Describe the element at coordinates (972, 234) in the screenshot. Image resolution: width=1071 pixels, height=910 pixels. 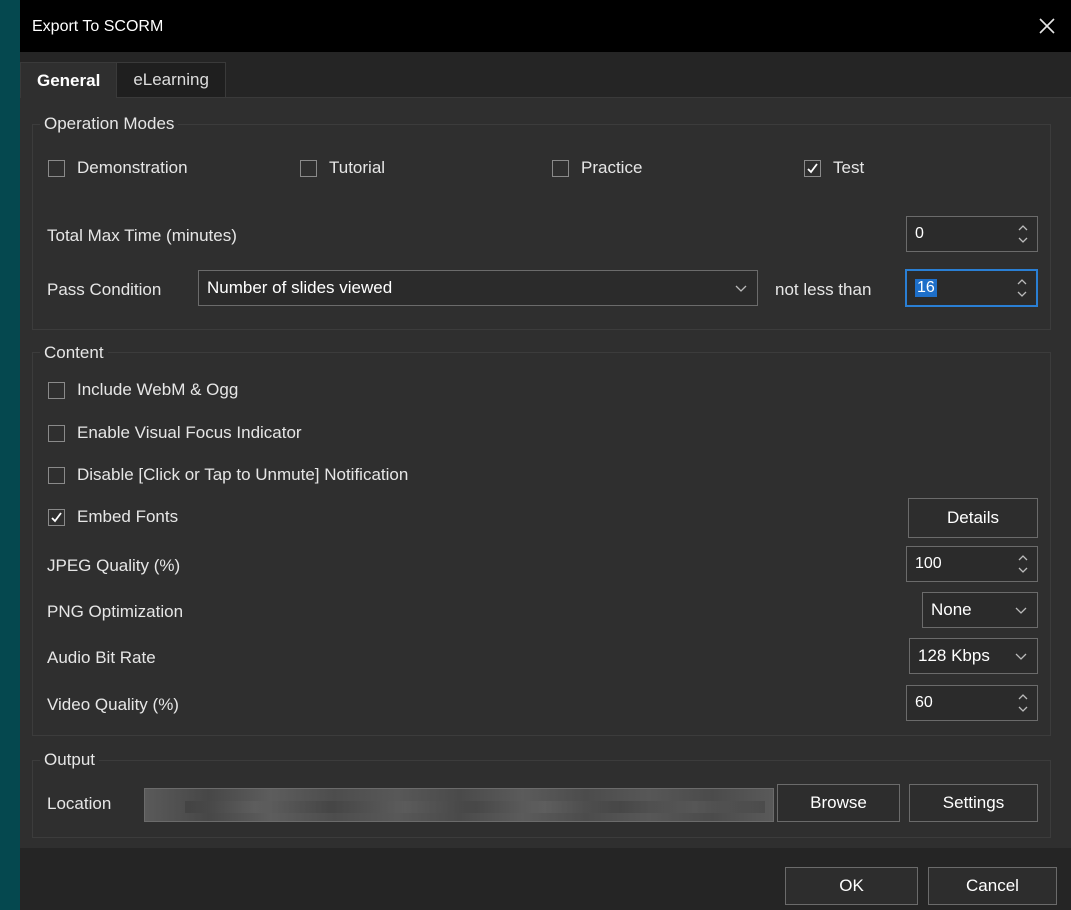
I see `total-max-time-stepper: 0` at that location.